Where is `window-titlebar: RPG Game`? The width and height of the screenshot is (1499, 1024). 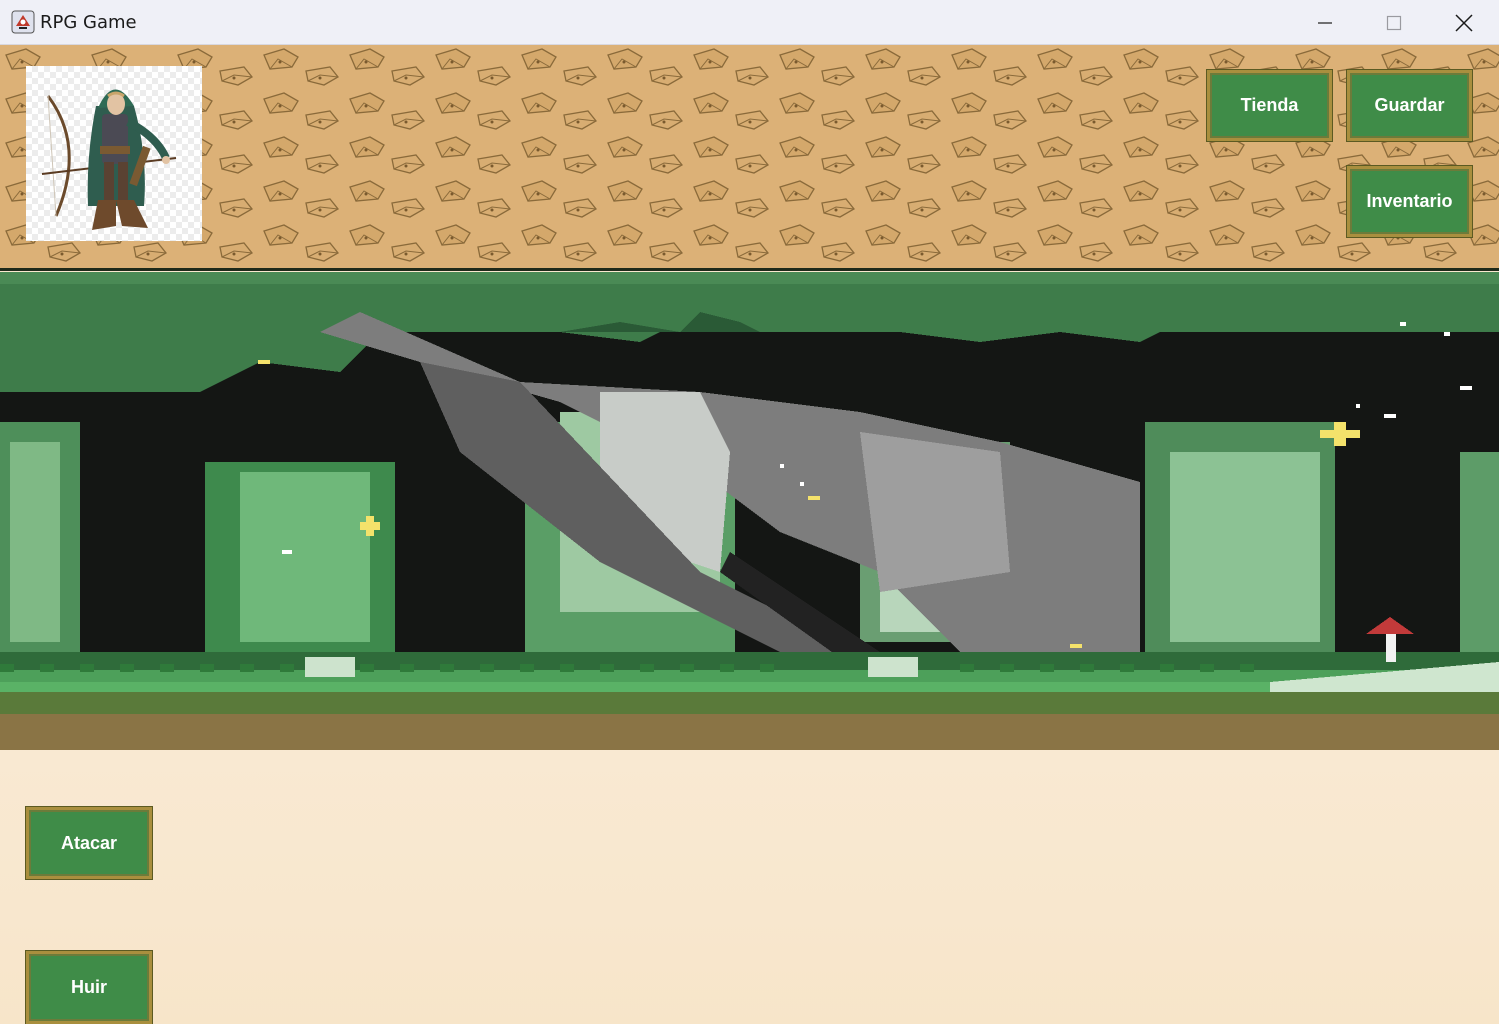
window-titlebar: RPG Game is located at coordinates (749, 22).